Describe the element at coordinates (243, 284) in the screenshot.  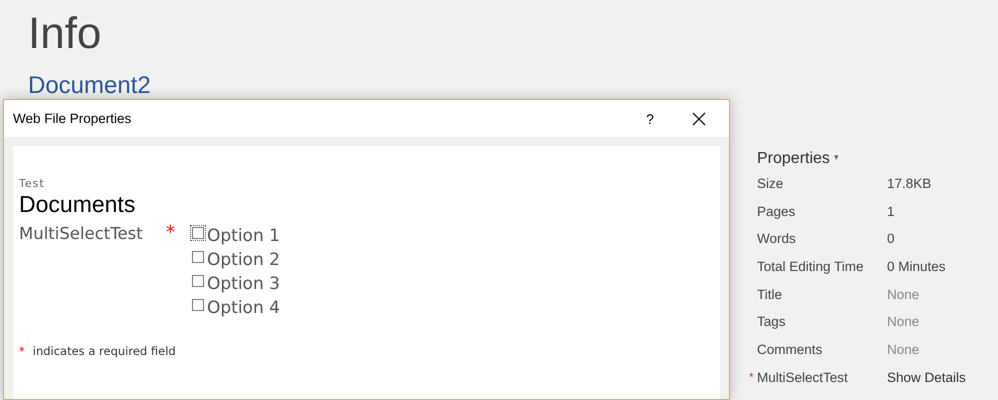
I see `option-label: Option 3` at that location.